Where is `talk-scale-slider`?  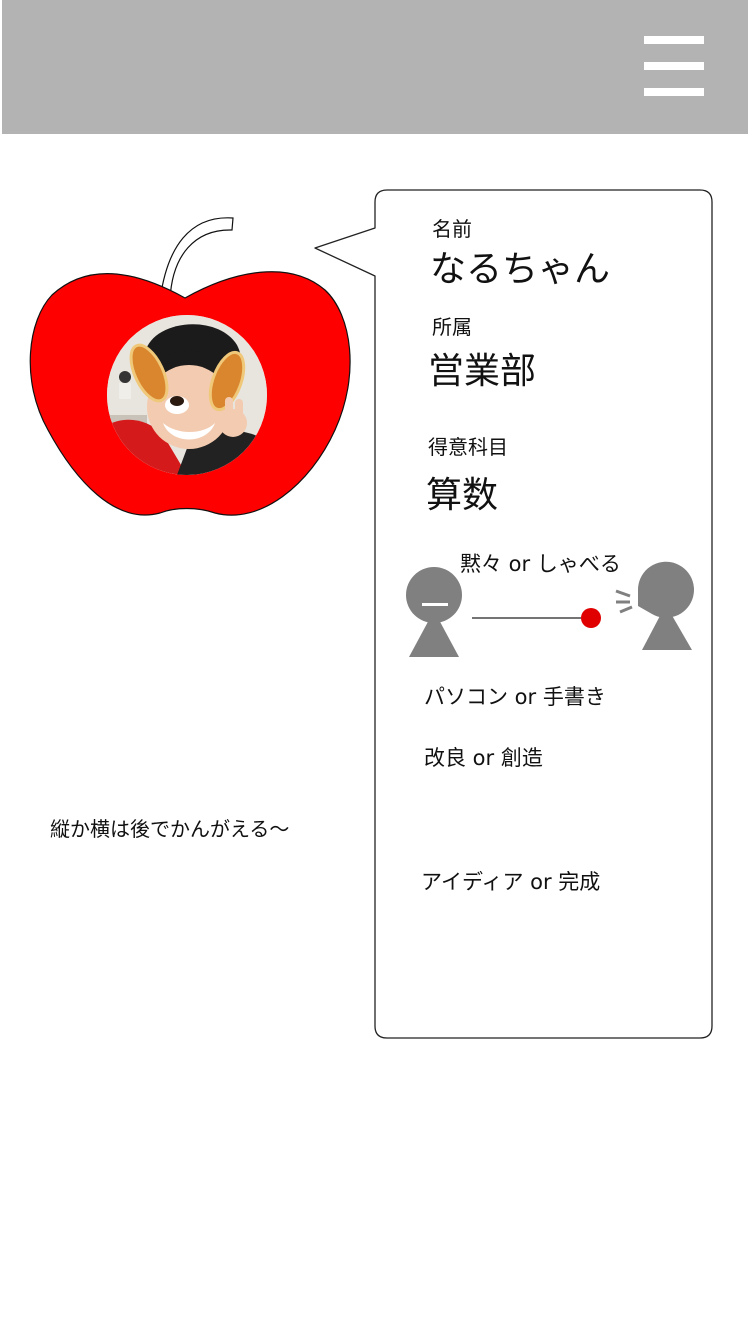
talk-scale-slider is located at coordinates (550, 611).